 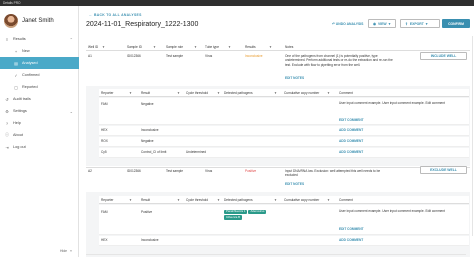 I want to click on document-icon: ▢, so click(x=16, y=87).